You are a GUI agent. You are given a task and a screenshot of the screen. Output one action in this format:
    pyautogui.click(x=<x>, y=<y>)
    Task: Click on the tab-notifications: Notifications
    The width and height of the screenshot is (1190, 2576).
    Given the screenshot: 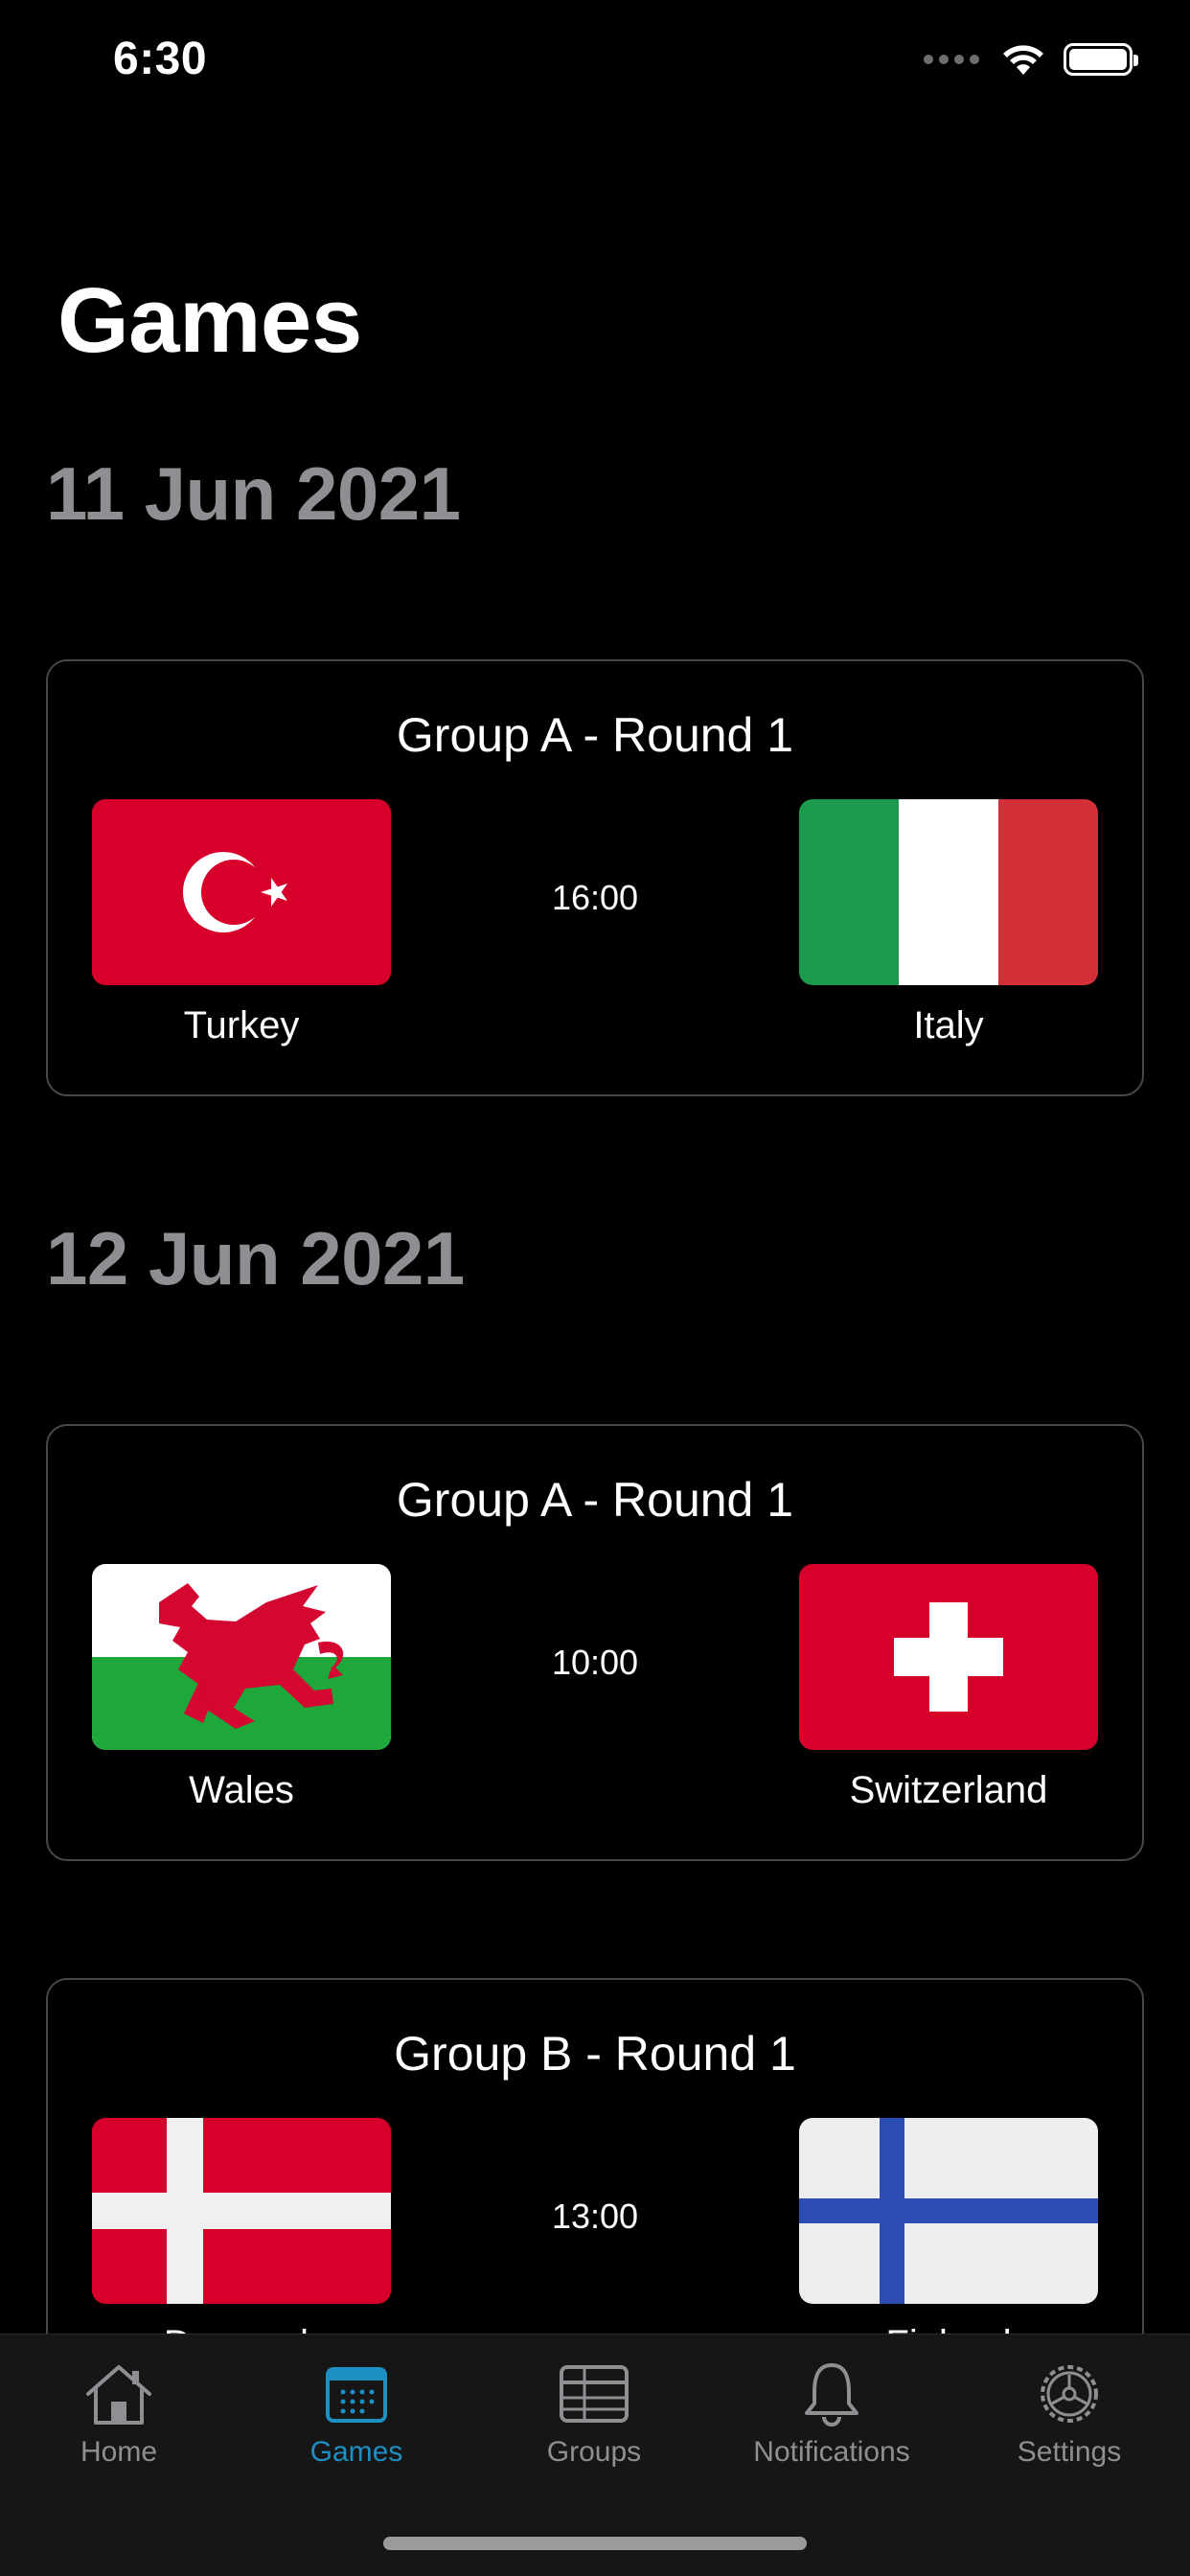 What is the action you would take?
    pyautogui.click(x=832, y=2414)
    